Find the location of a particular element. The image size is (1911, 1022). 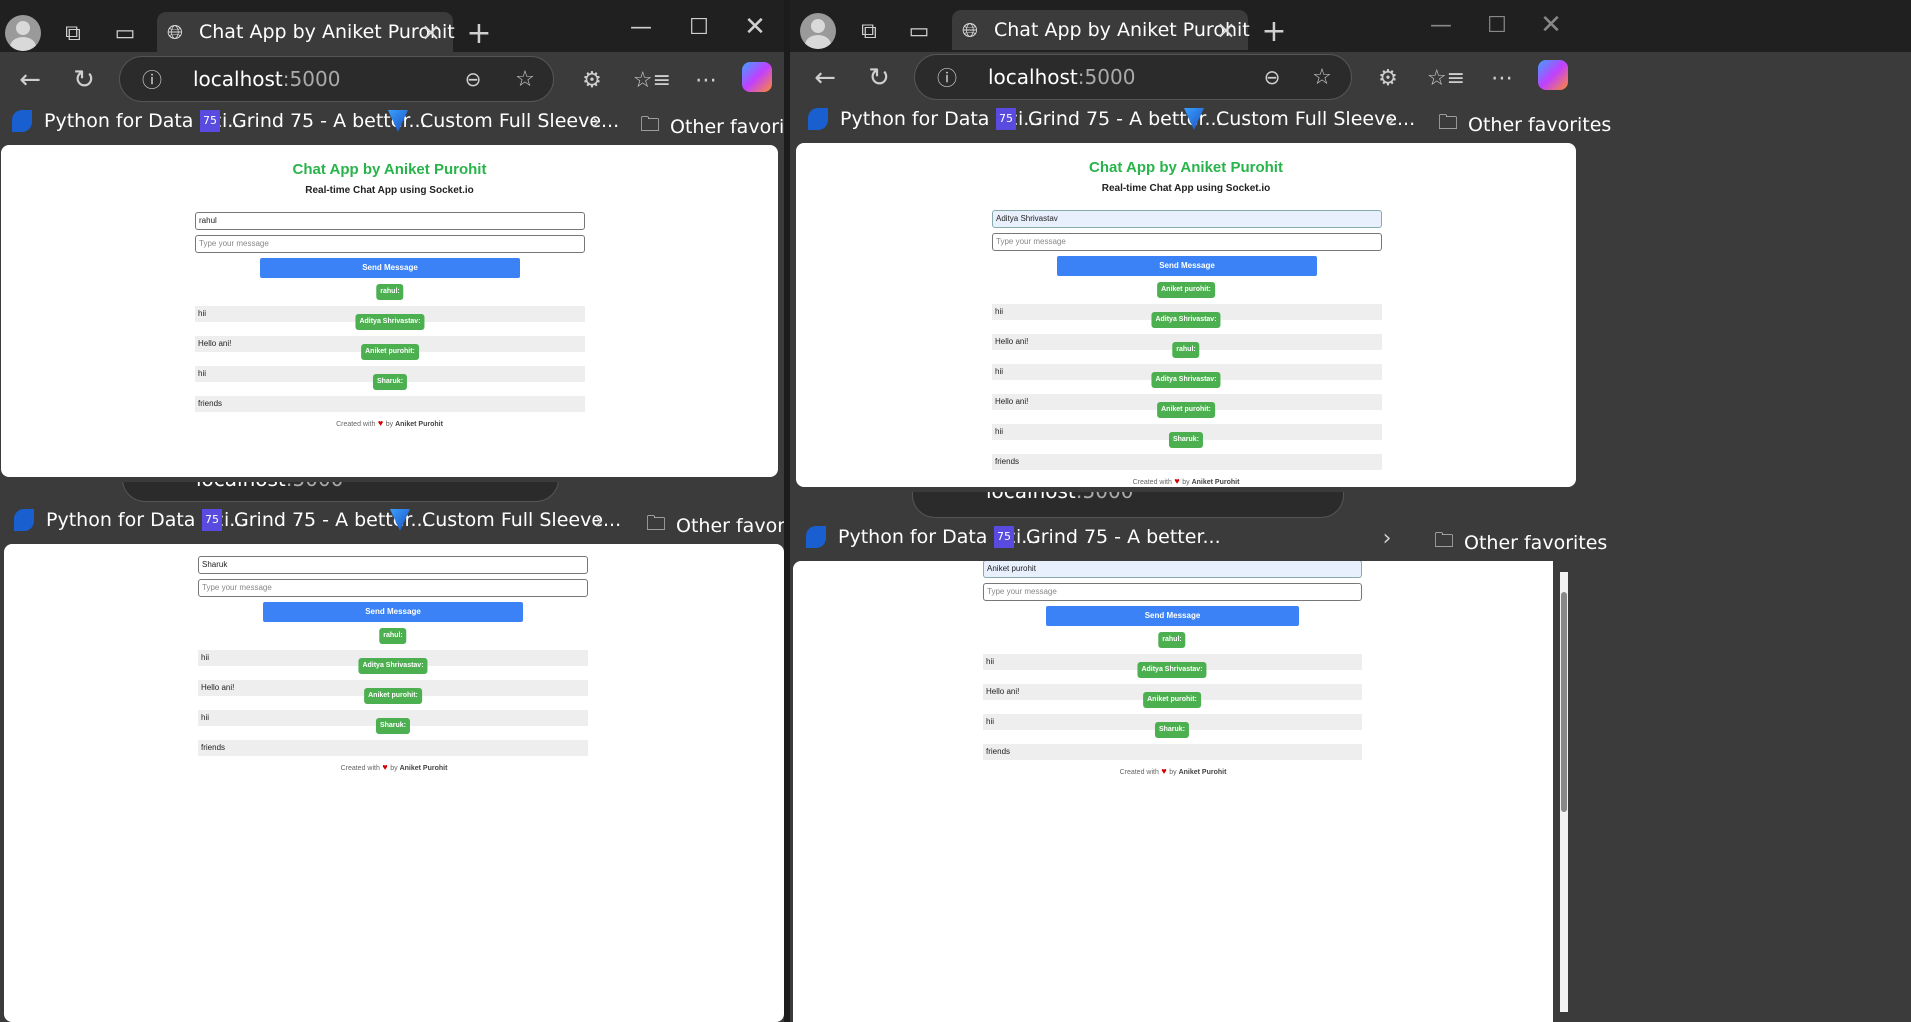

info-icon: ⓘ is located at coordinates (152, 79).